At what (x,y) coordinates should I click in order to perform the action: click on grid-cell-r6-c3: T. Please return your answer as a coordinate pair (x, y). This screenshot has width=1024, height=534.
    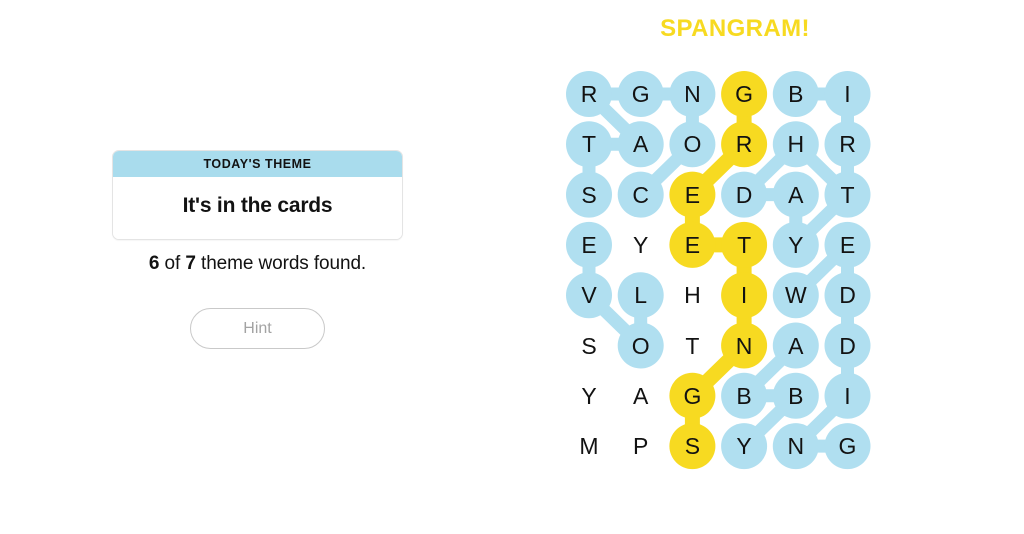
    Looking at the image, I should click on (692, 346).